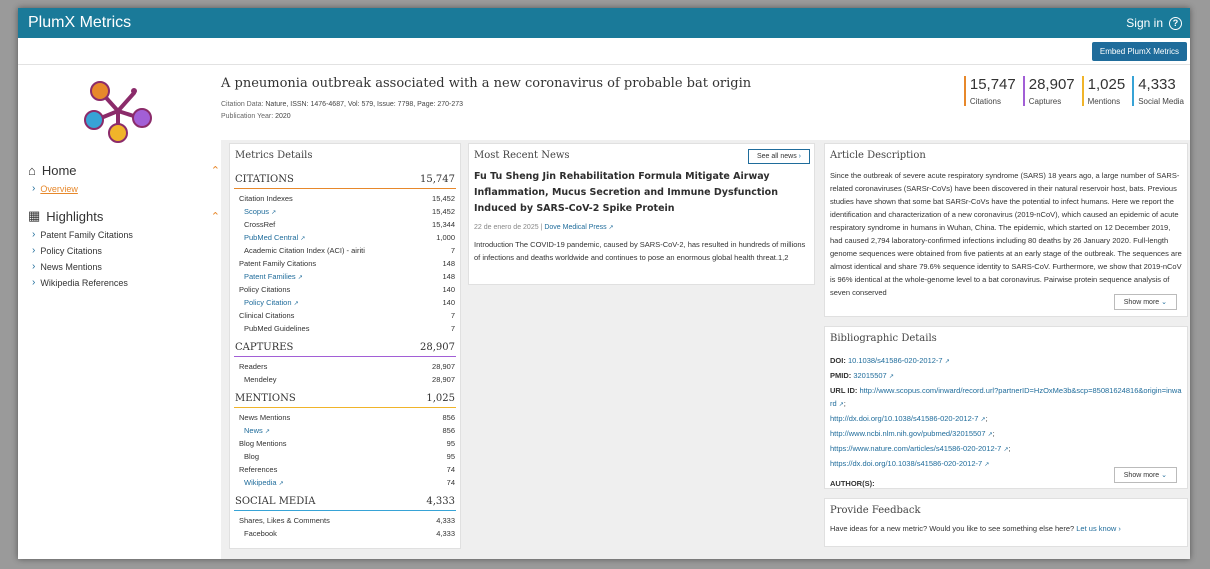 This screenshot has height=569, width=1210. Describe the element at coordinates (256, 116) in the screenshot. I see `publication-year: Publication Year: 2020` at that location.